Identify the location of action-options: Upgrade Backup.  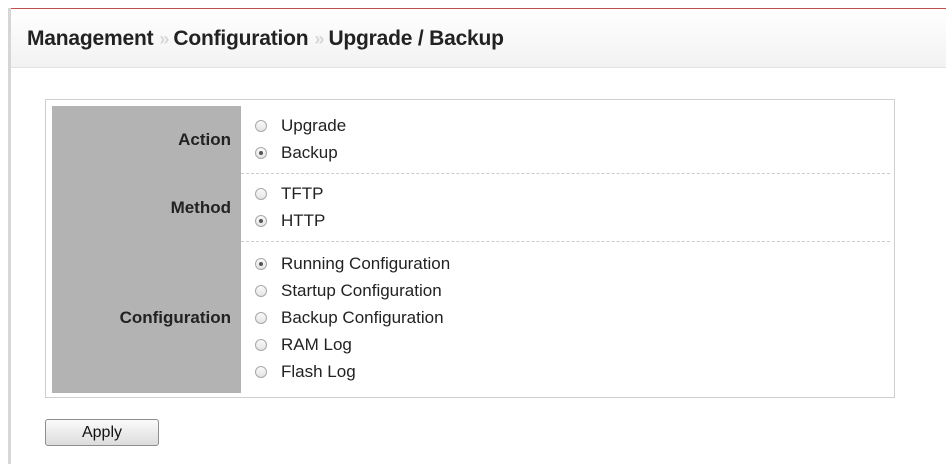
(565, 140).